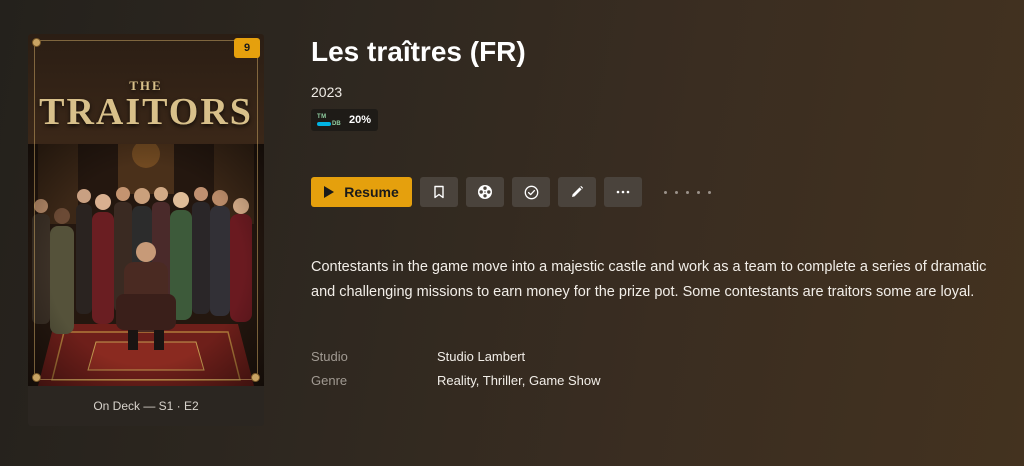 The image size is (1024, 466). What do you see at coordinates (418, 51) in the screenshot?
I see `show-title: Les traîtres (FR)` at bounding box center [418, 51].